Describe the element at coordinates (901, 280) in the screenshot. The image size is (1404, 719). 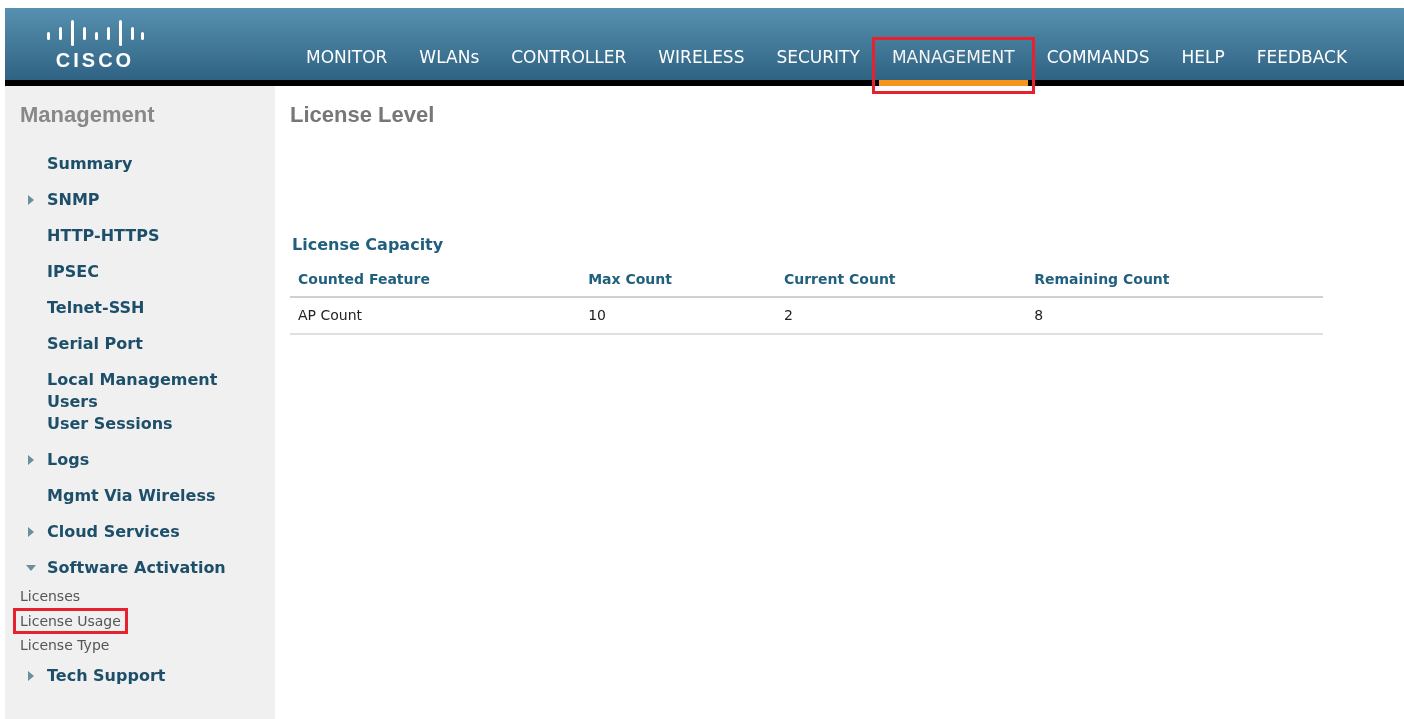
I see `column-header: Current Count` at that location.